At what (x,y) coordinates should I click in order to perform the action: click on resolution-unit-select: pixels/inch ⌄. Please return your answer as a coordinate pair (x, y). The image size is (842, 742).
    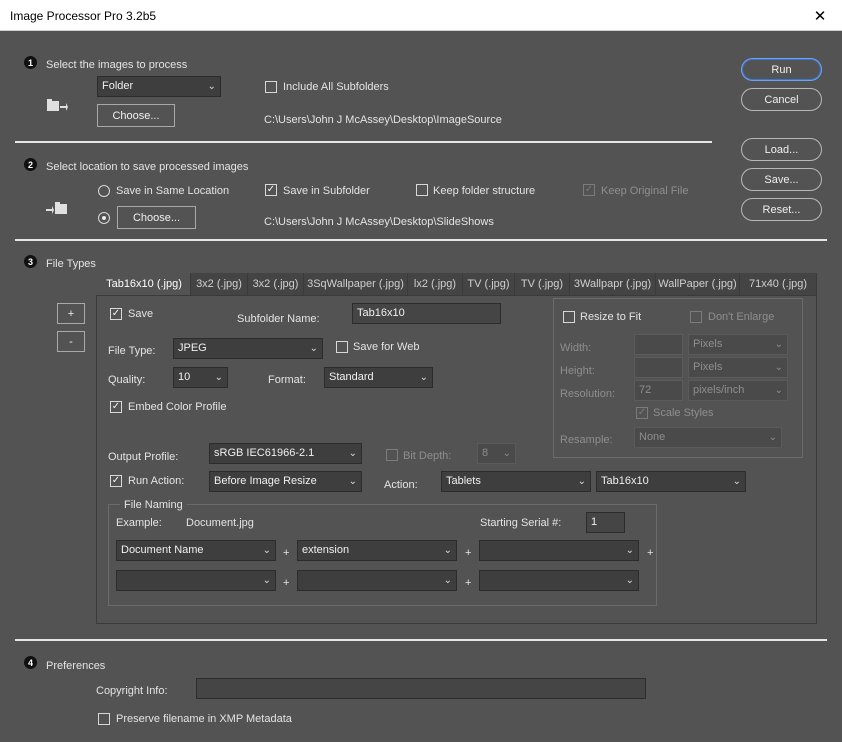
    Looking at the image, I should click on (738, 390).